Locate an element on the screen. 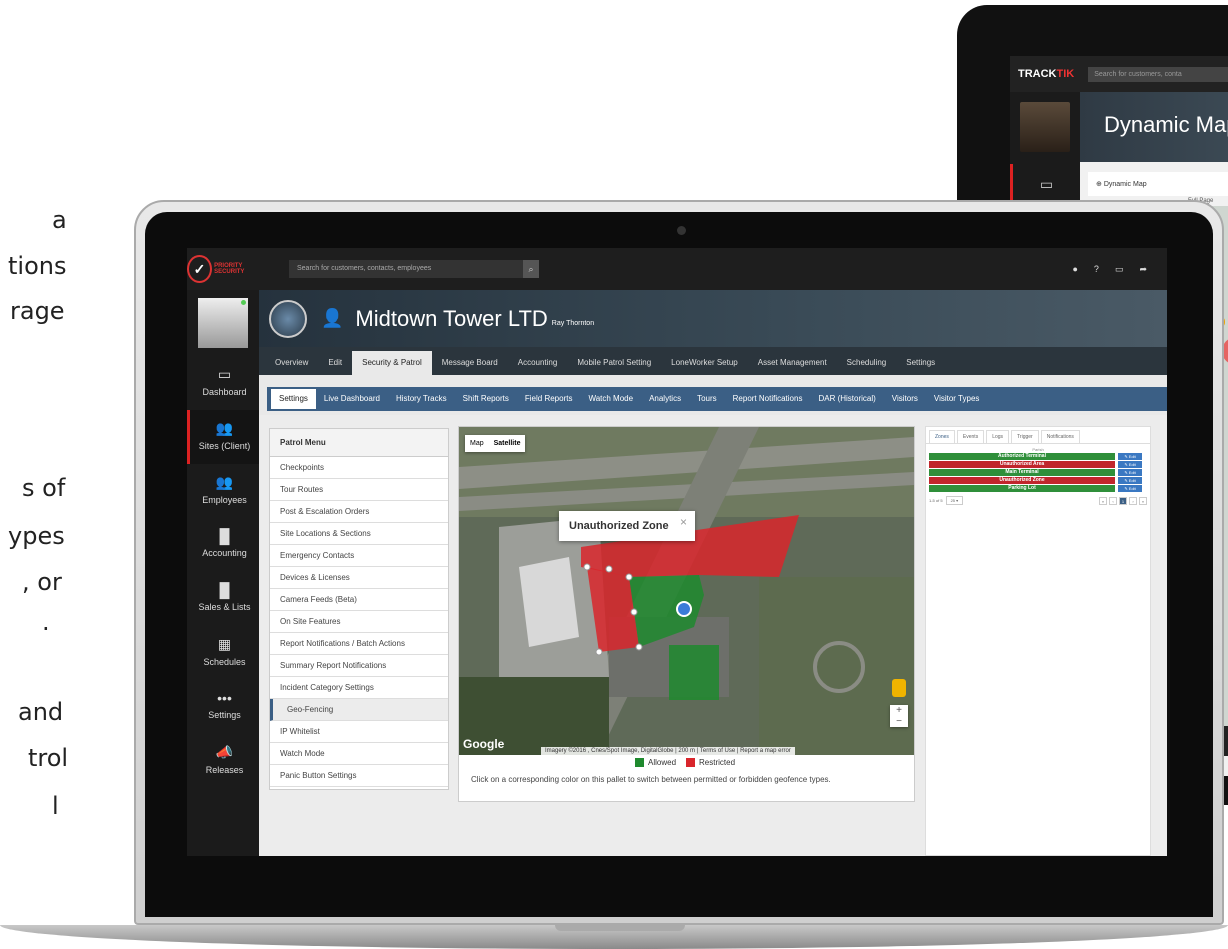  menu-item-on-site-features: On Site Features is located at coordinates (359, 622).